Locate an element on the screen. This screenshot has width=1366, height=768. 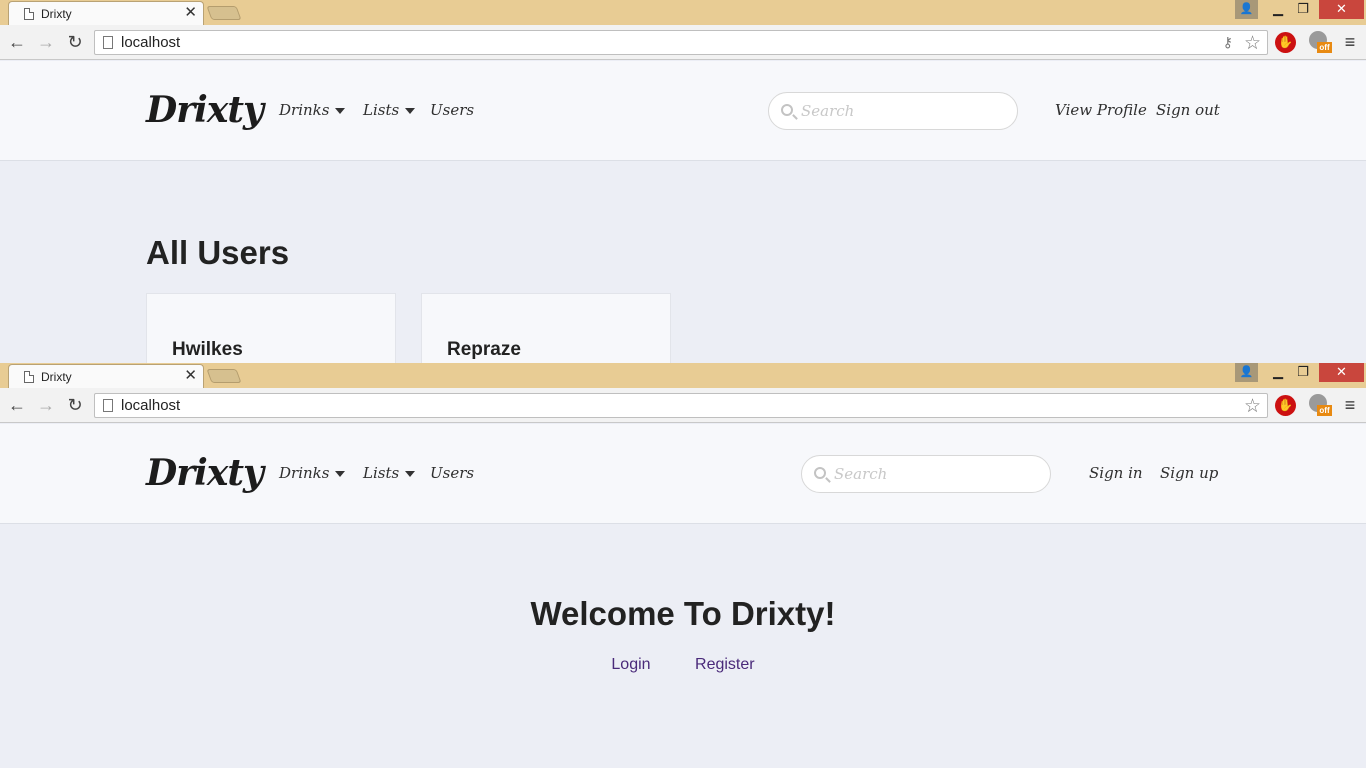
user-card: Hwilkes is located at coordinates (271, 328).